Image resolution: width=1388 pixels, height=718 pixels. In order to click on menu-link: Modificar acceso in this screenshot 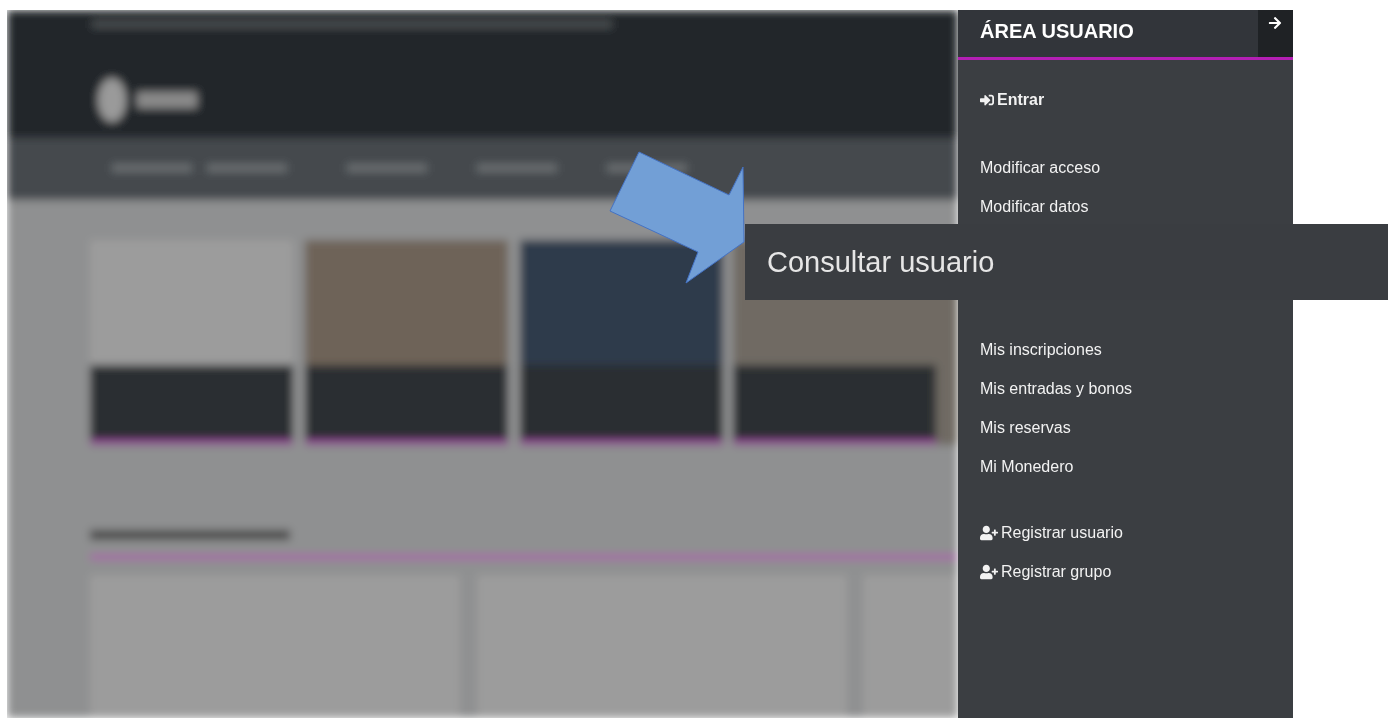, I will do `click(1040, 168)`.